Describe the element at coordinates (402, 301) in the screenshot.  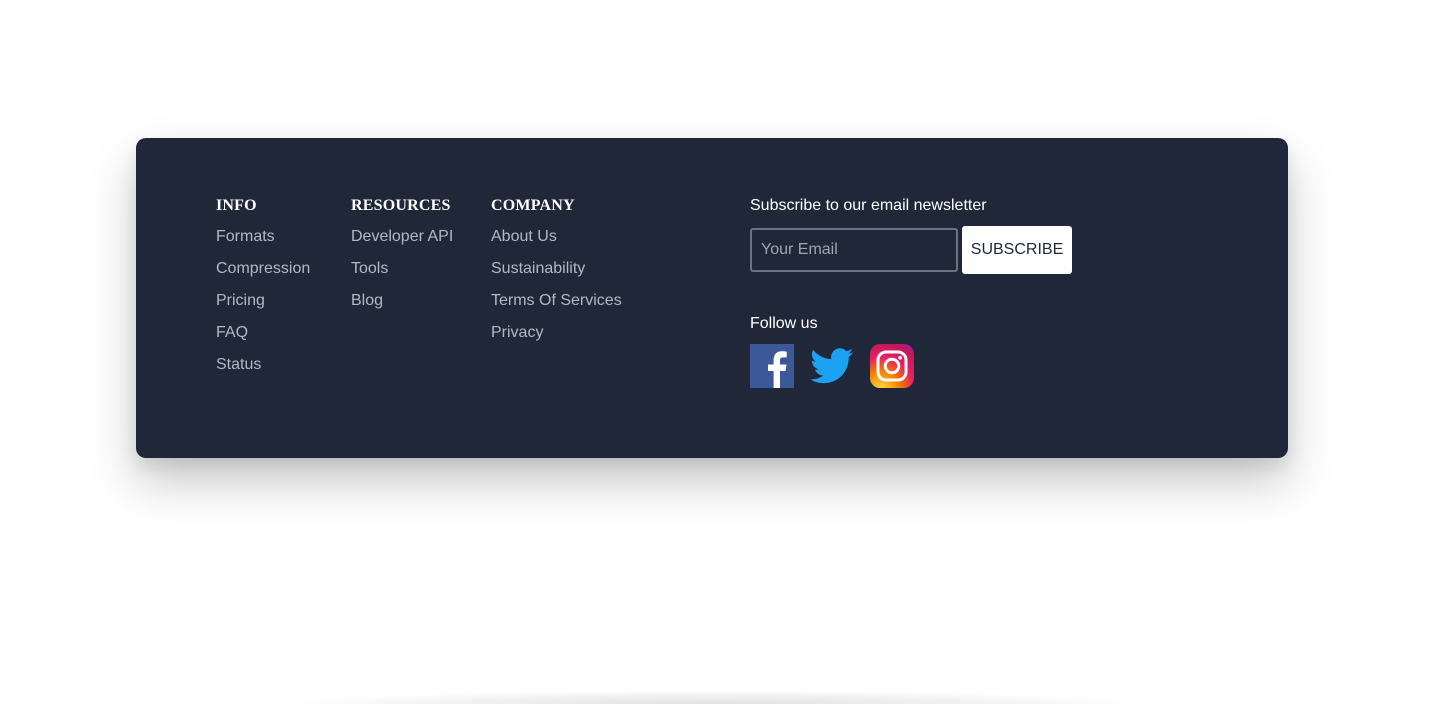
I see `footer-link-blog: Blog` at that location.